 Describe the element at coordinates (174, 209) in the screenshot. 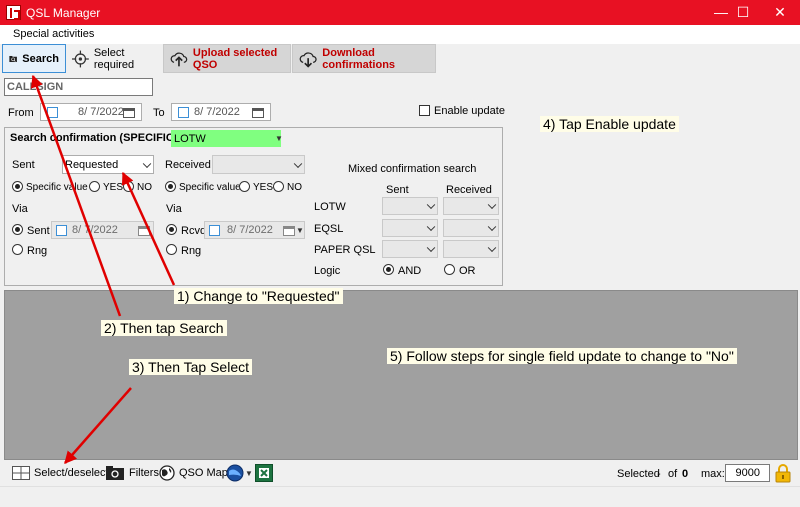

I see `received-via-label: Via` at that location.